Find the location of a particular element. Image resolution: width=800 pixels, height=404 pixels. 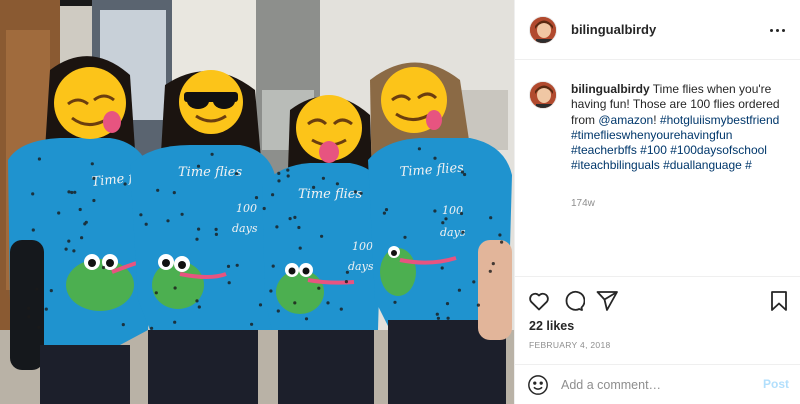

paper-plane-icon is located at coordinates (608, 301).